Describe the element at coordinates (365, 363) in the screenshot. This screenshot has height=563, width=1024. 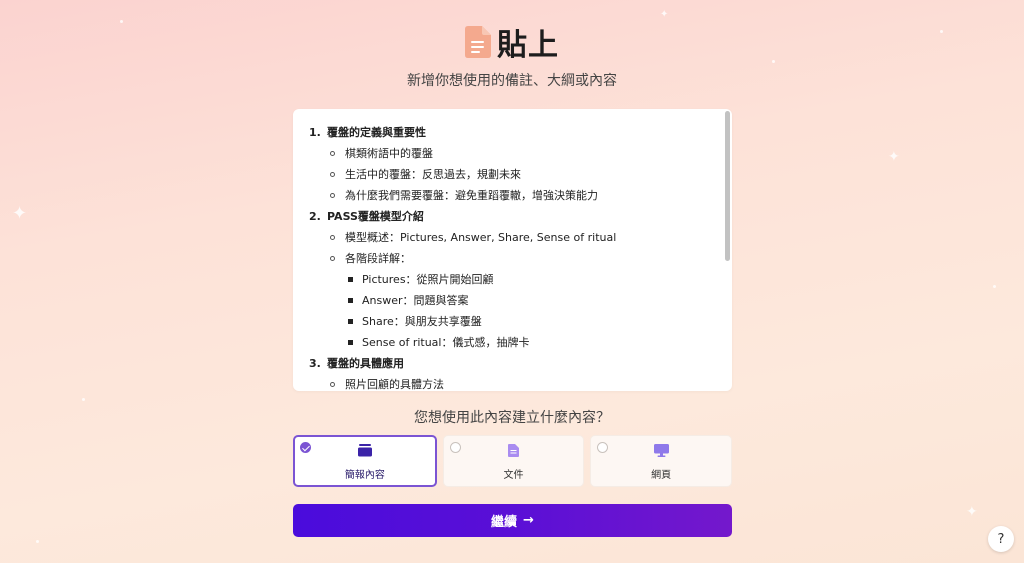
I see `outline-text: 覆盤的具體應用` at that location.